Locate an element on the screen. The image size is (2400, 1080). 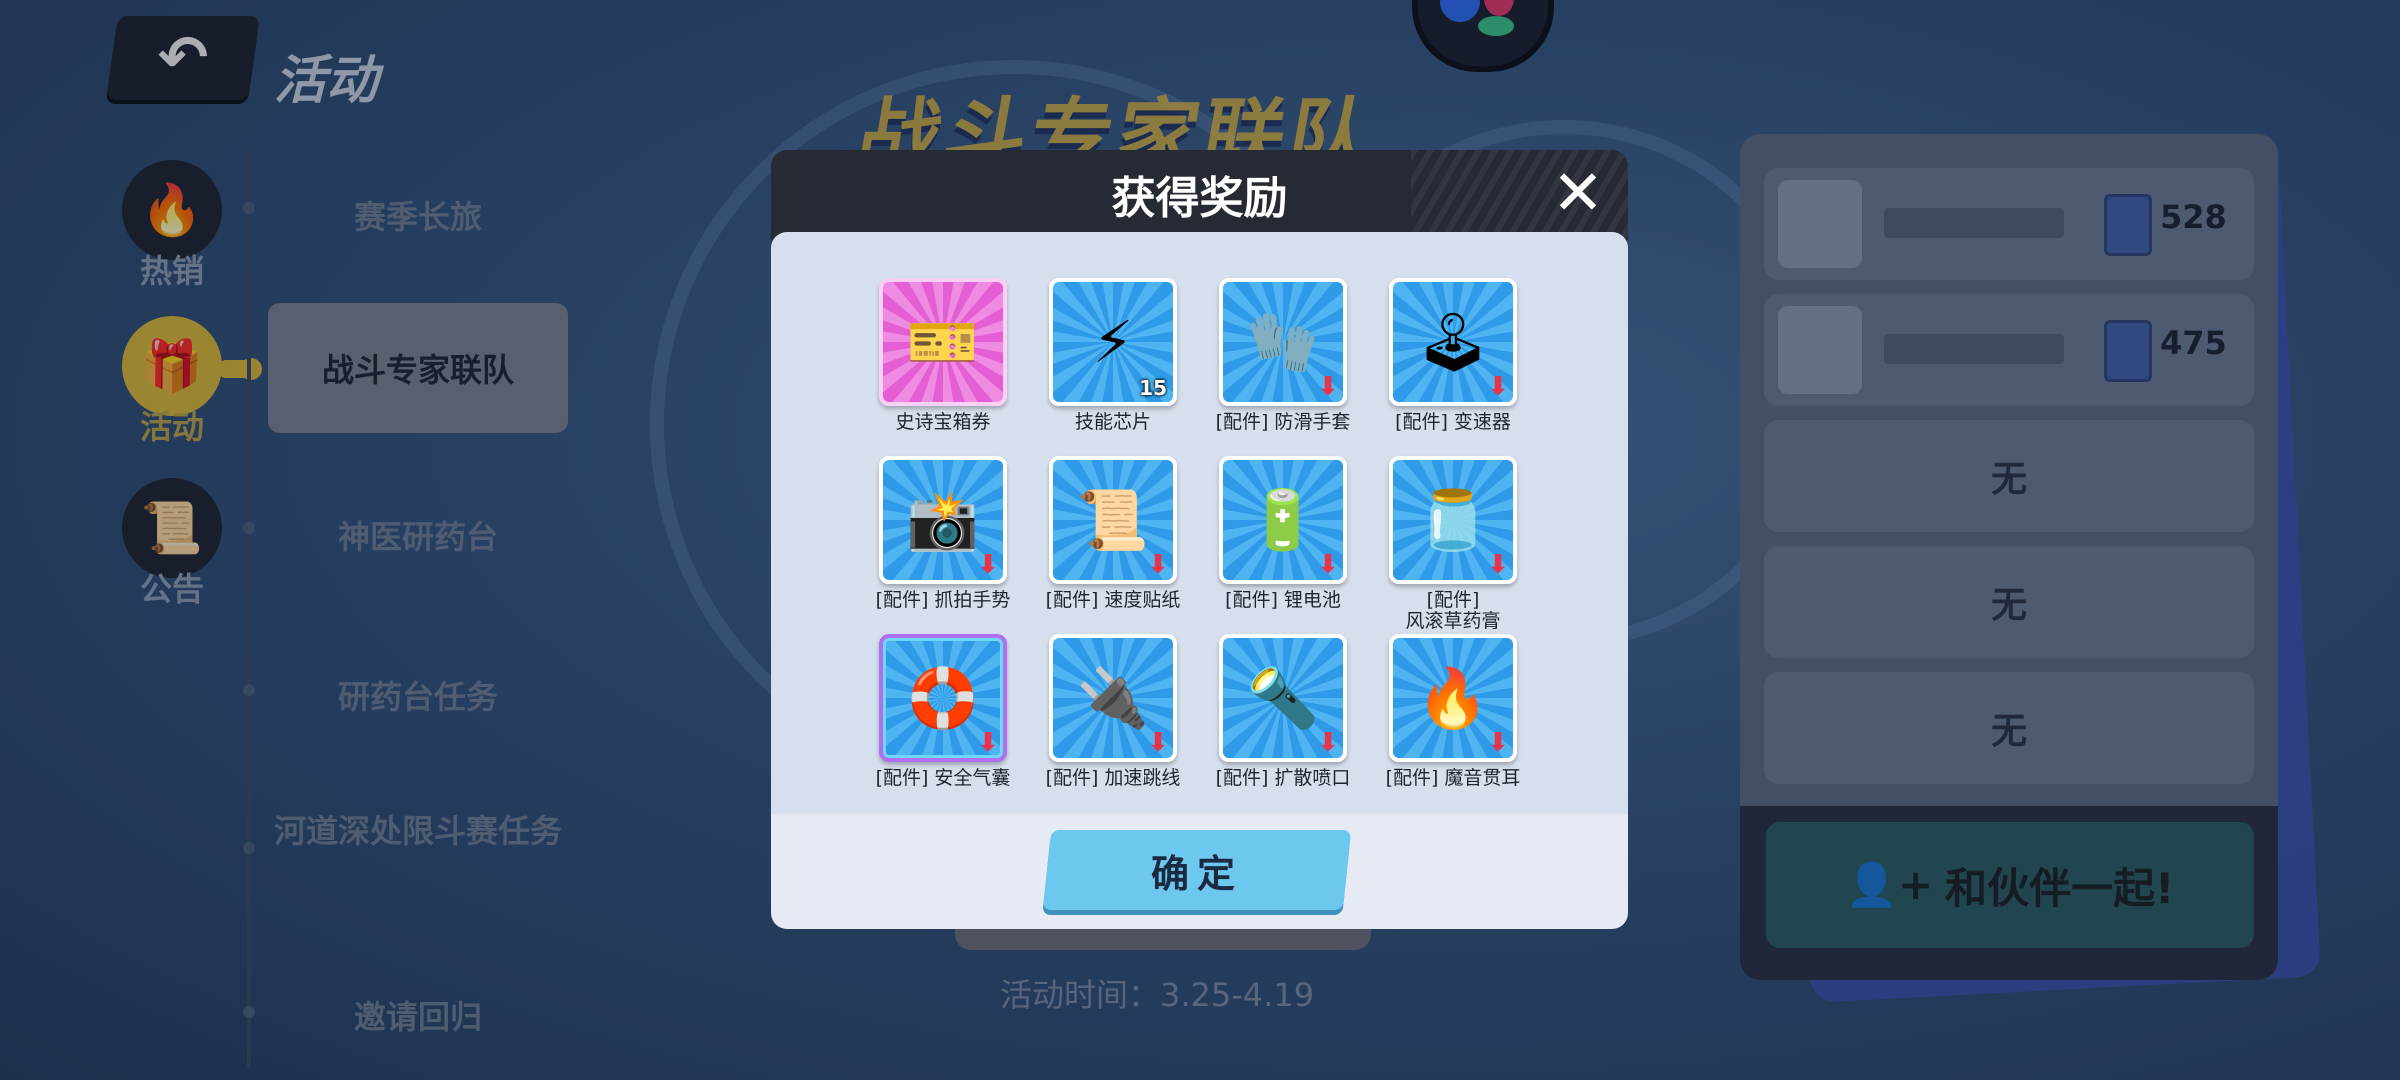
glove-icon: 🧤 ⬇ is located at coordinates (1283, 342).